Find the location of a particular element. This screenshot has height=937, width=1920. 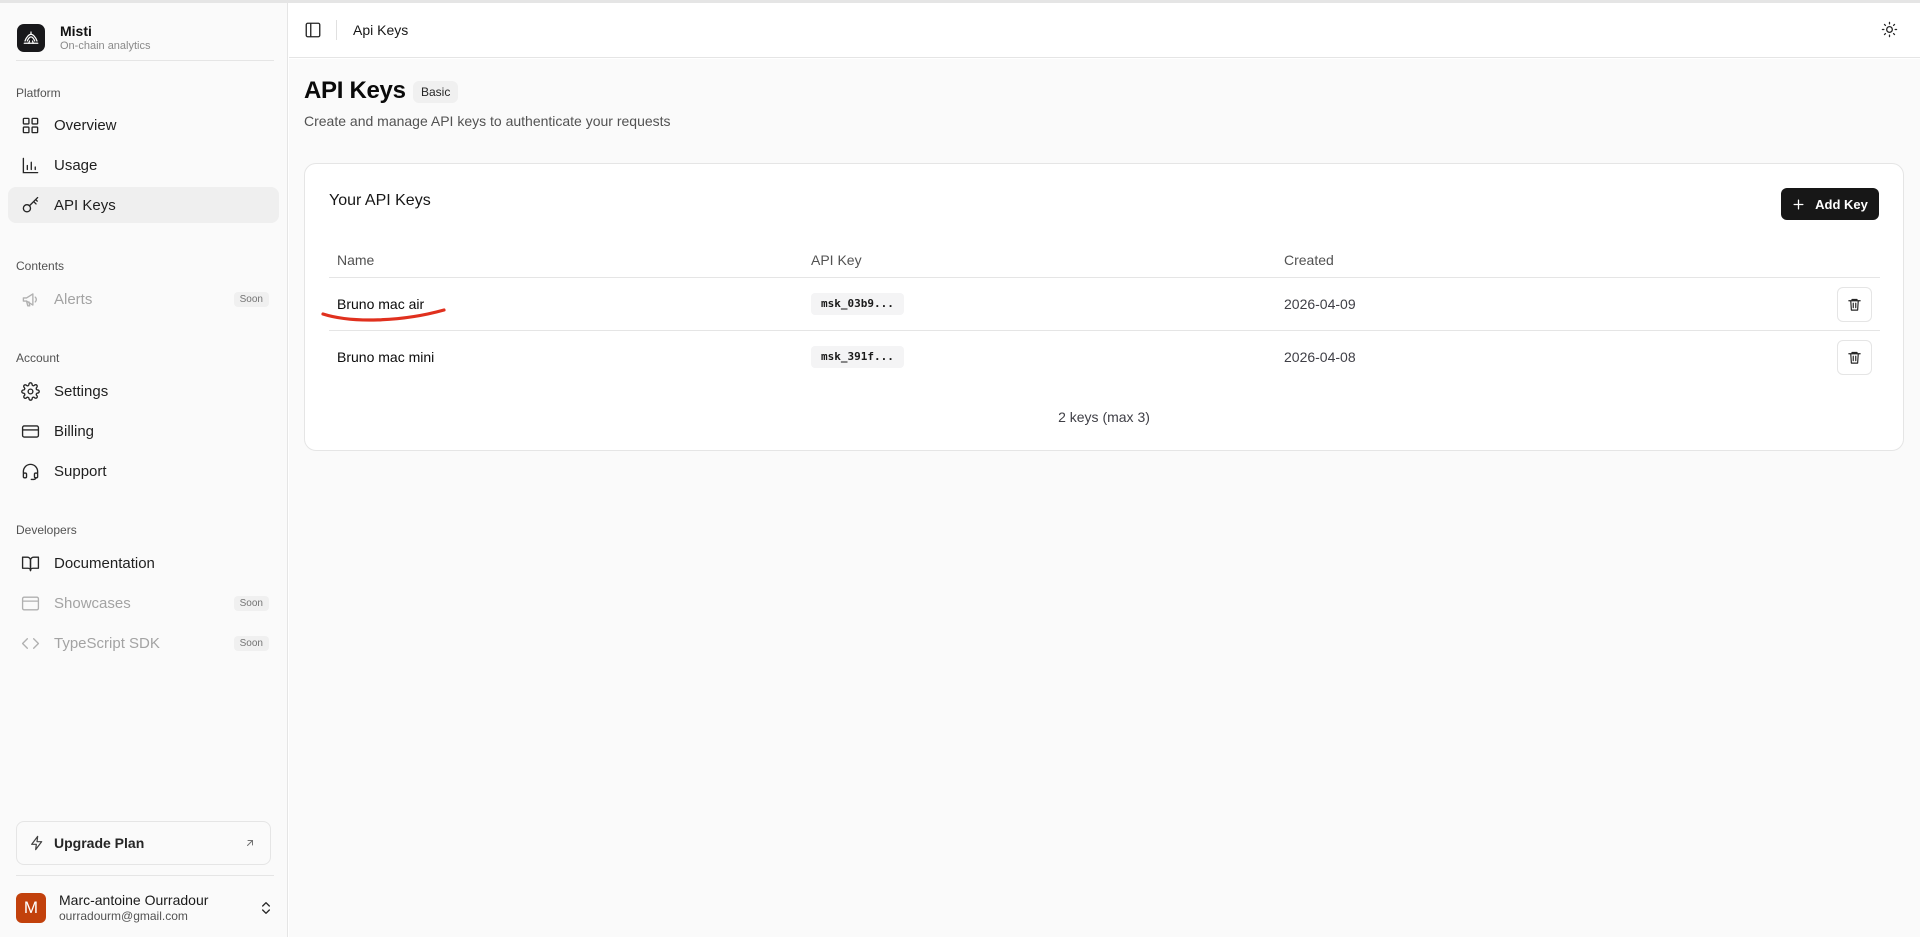

sidebar-item-overview: Overview is located at coordinates (143, 125).